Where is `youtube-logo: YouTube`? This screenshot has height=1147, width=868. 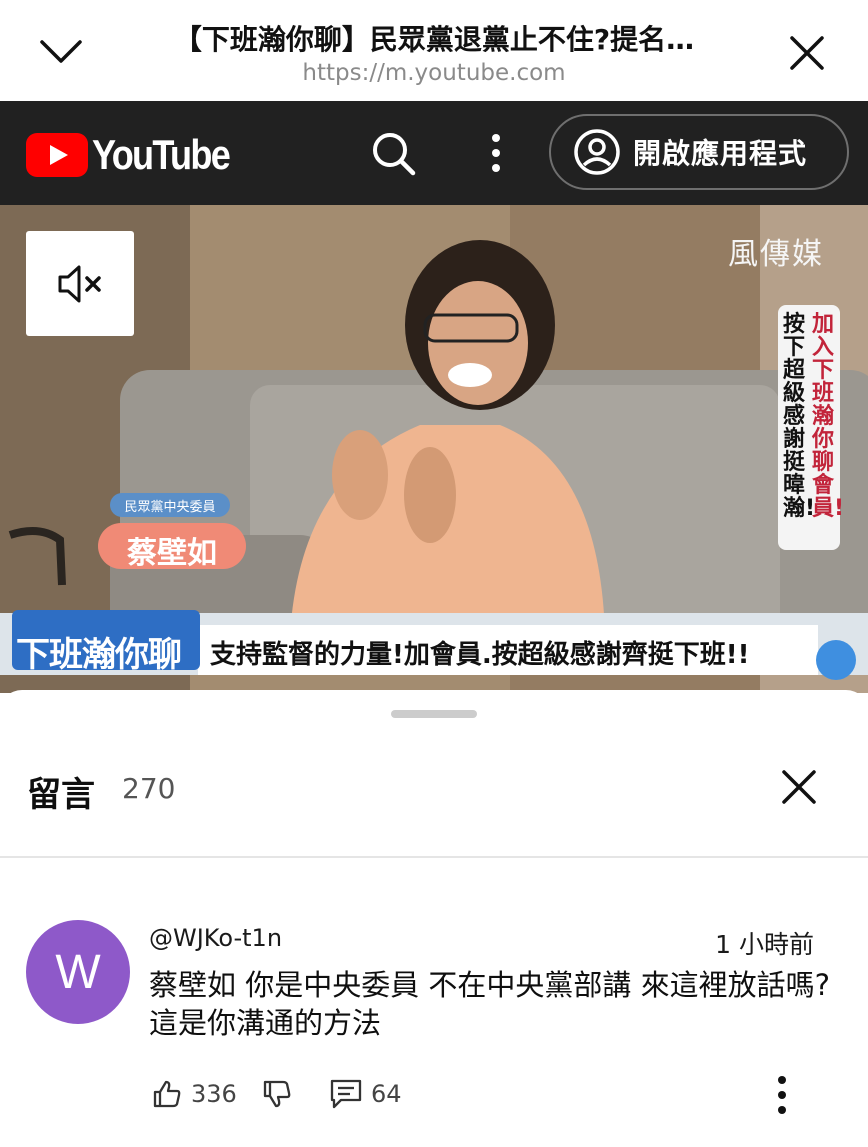 youtube-logo: YouTube is located at coordinates (138, 155).